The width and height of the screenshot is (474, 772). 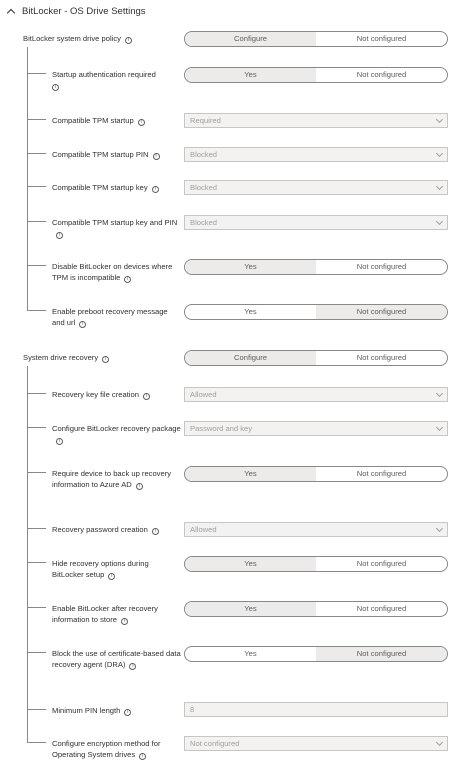 I want to click on setting-label-text: System drive recovery, so click(x=61, y=357).